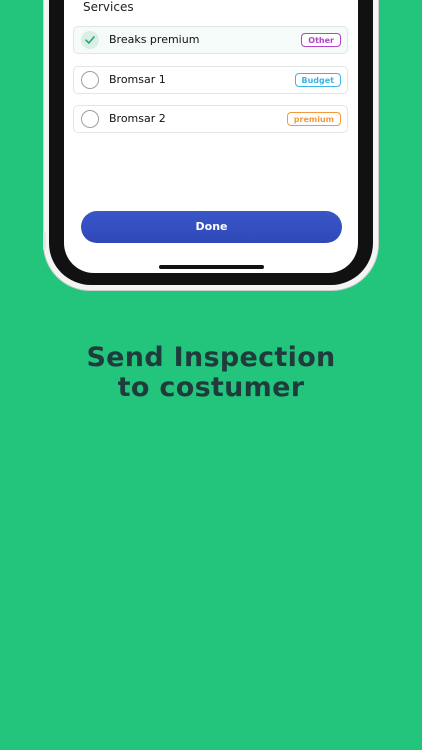 This screenshot has width=422, height=750. I want to click on service-name: Bromsar 1, so click(137, 79).